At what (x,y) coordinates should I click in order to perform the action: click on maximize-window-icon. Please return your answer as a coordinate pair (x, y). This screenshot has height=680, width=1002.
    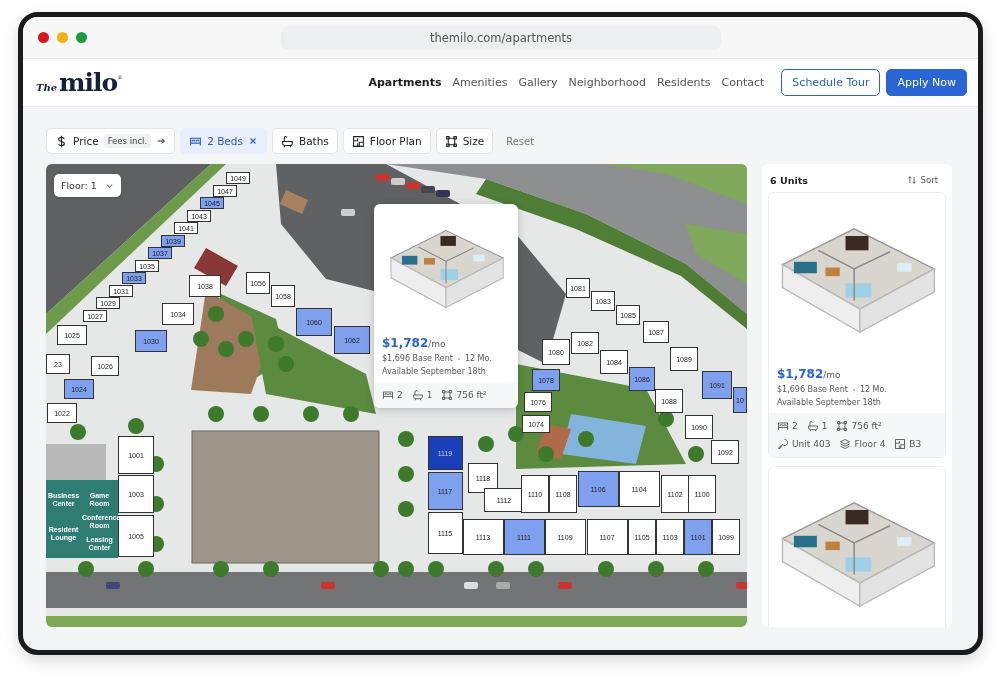
    Looking at the image, I should click on (81, 37).